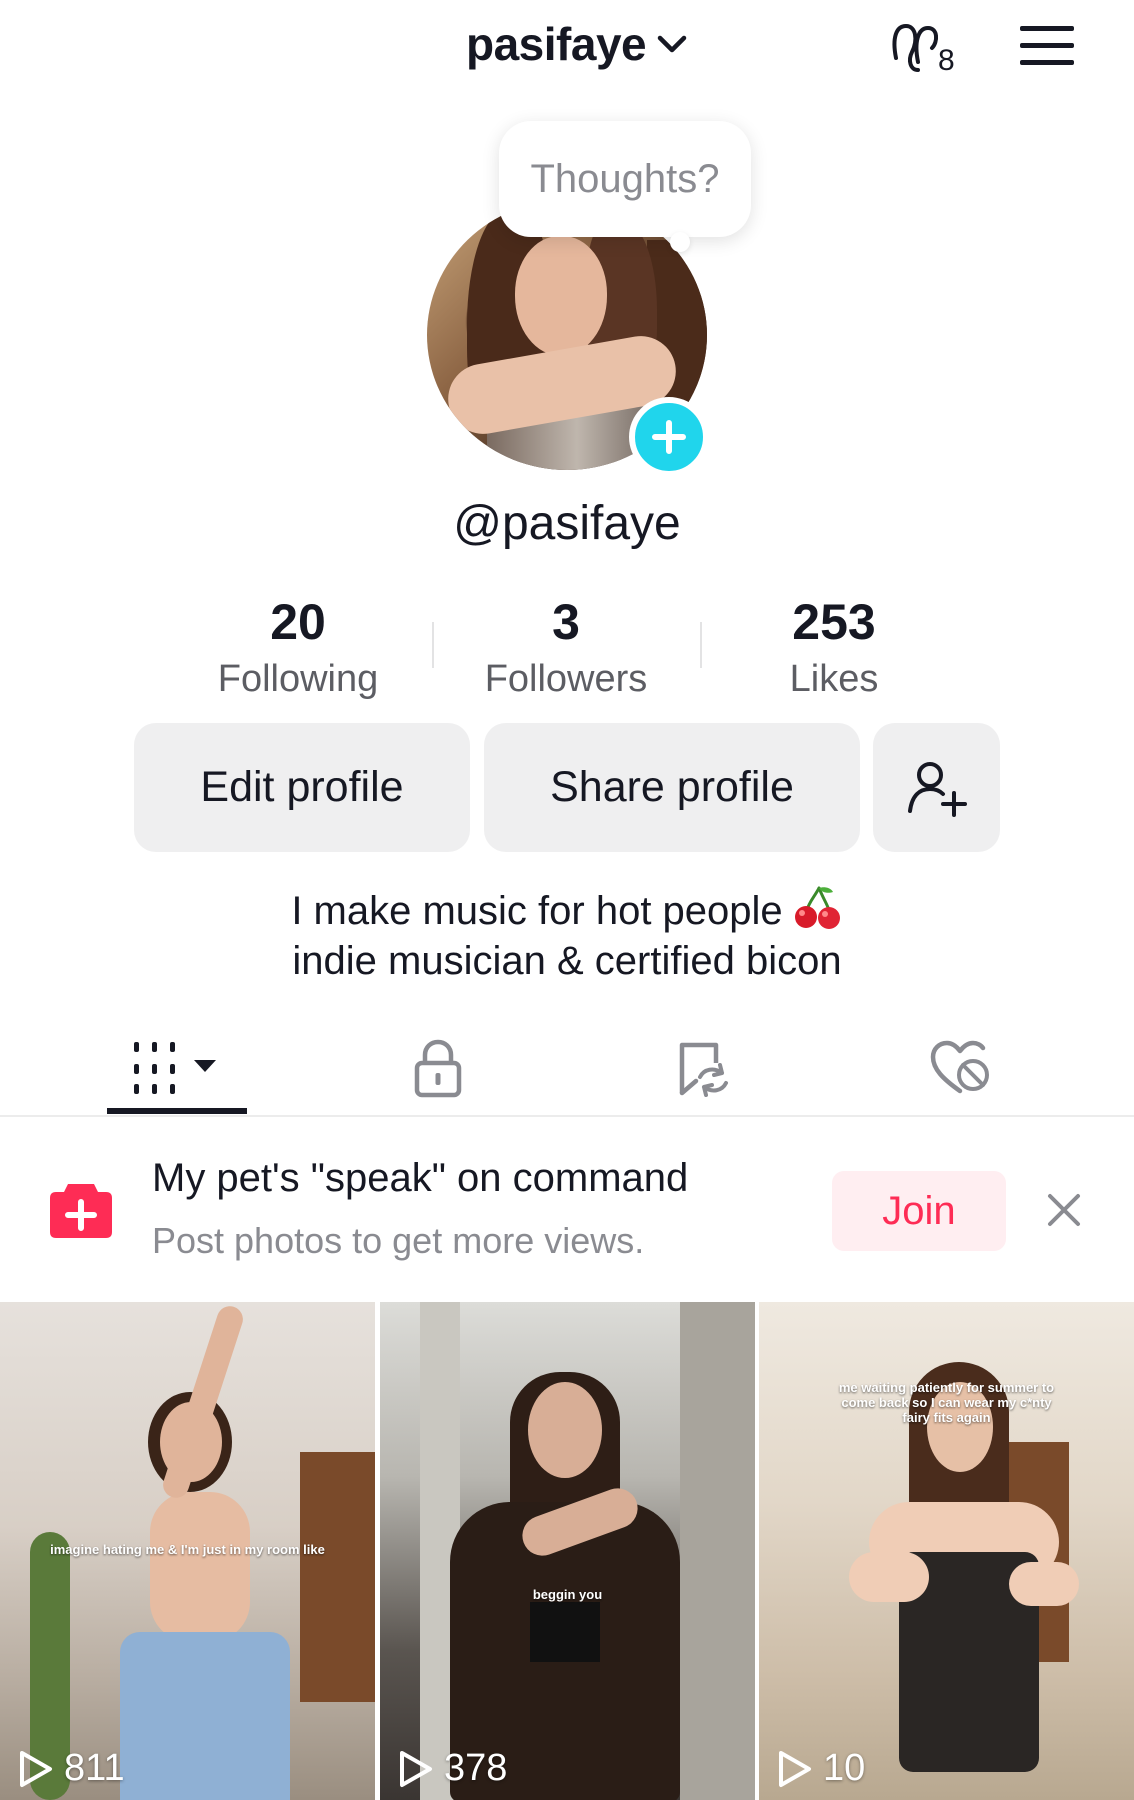 The height and width of the screenshot is (1800, 1134). I want to click on bubble-tail, so click(680, 242).